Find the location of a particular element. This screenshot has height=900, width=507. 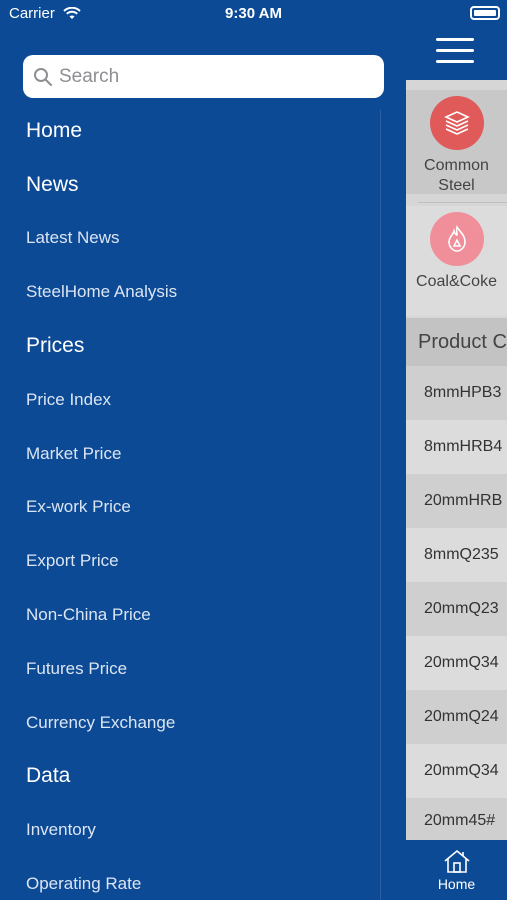

status-time: 9:30 AM is located at coordinates (253, 13).